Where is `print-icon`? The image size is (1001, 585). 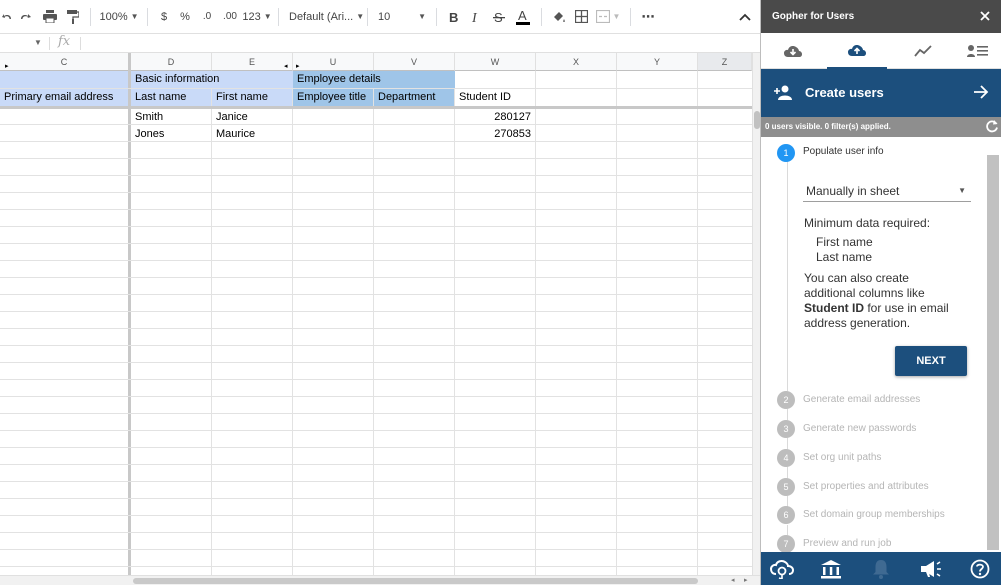 print-icon is located at coordinates (50, 17).